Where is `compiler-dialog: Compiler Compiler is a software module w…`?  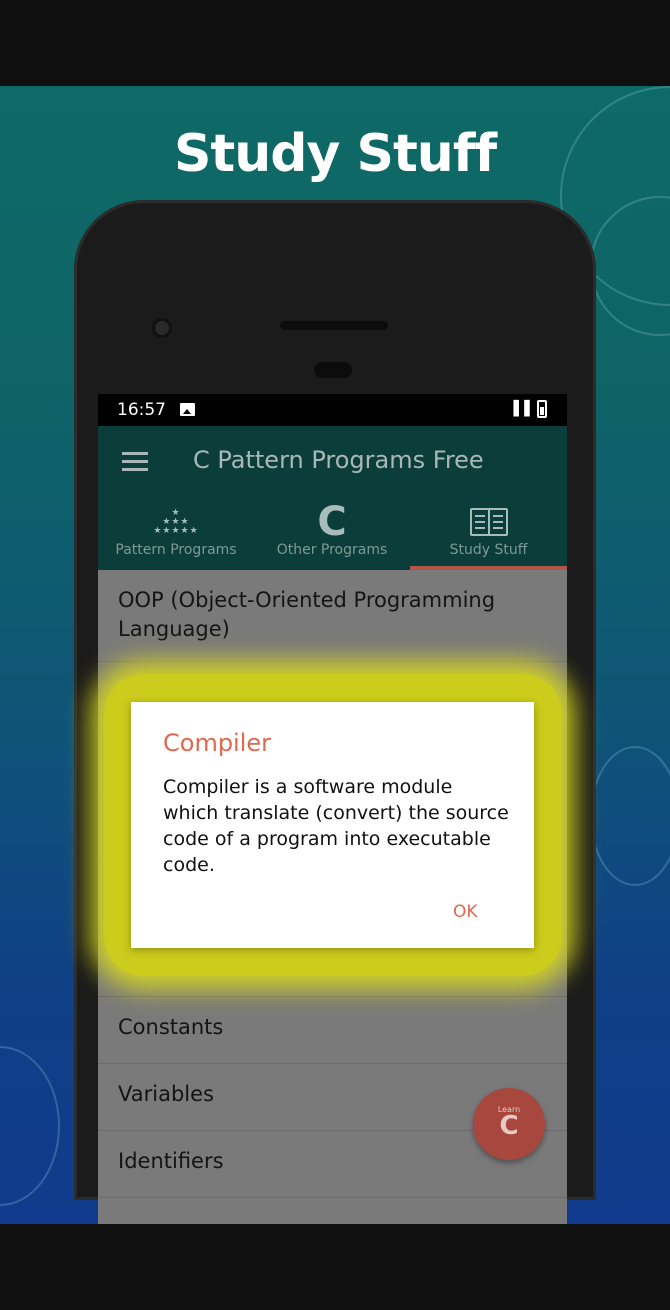 compiler-dialog: Compiler Compiler is a software module w… is located at coordinates (332, 825).